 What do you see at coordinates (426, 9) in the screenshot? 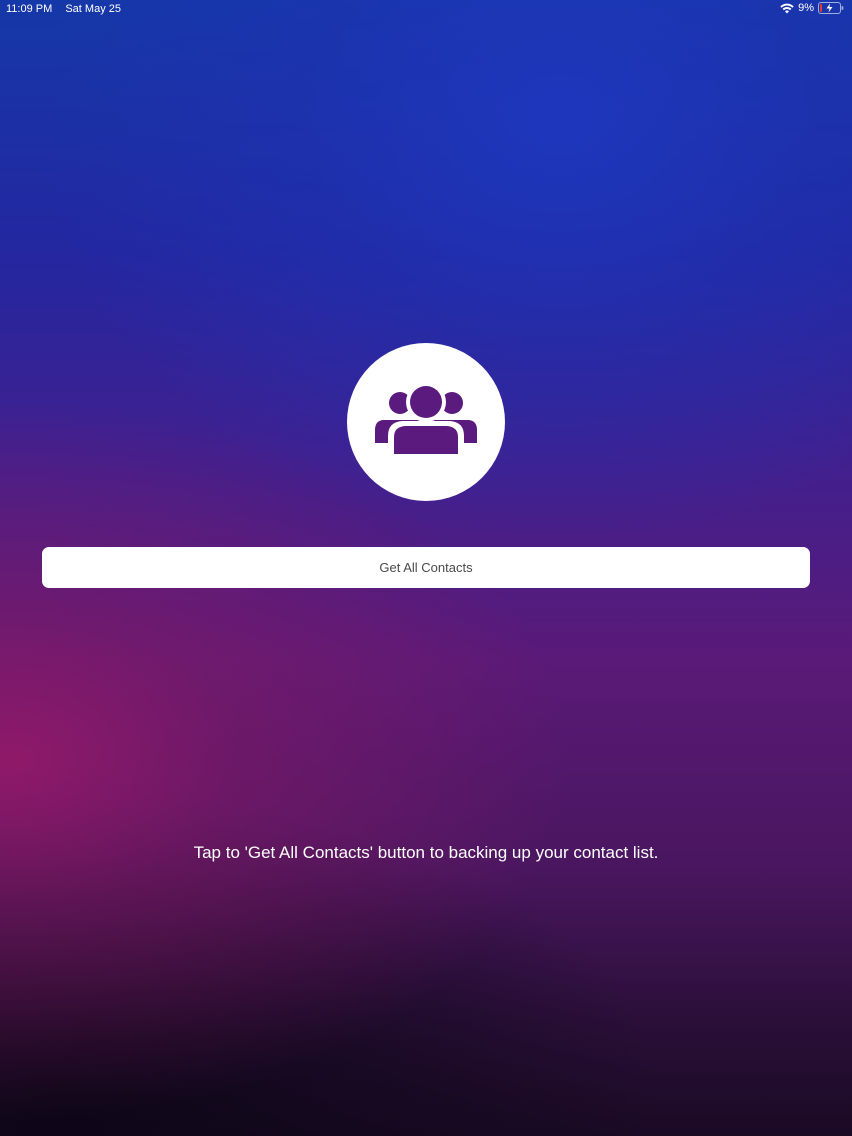
I see `status-bar: 11:09 PM Sat May 25 9%` at bounding box center [426, 9].